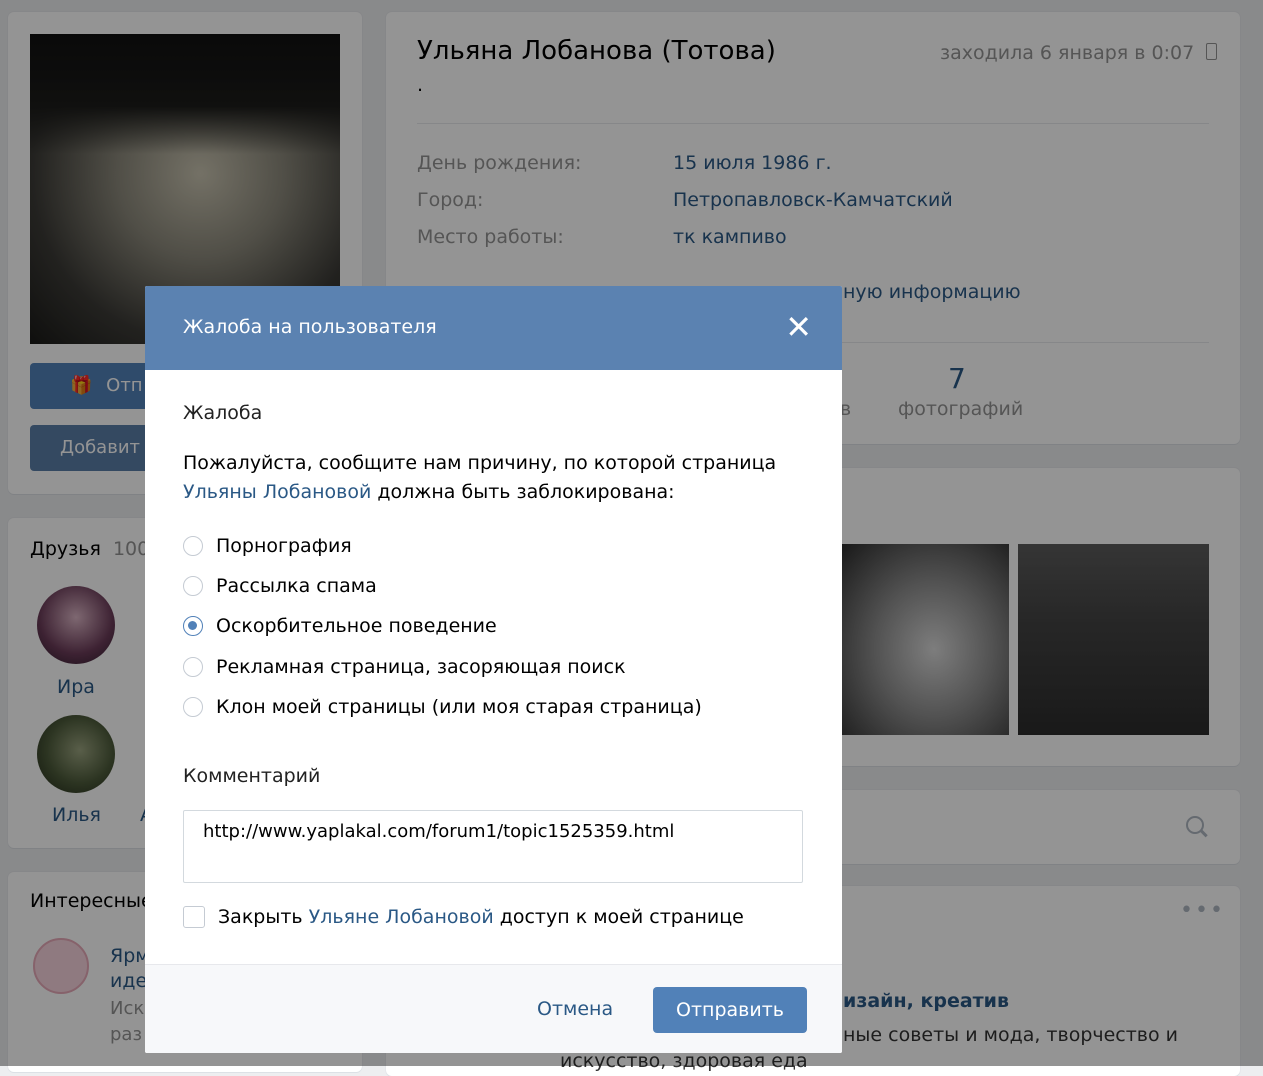 The height and width of the screenshot is (1076, 1263). What do you see at coordinates (401, 917) in the screenshot?
I see `block-user-link: Ульяне Лобановой` at bounding box center [401, 917].